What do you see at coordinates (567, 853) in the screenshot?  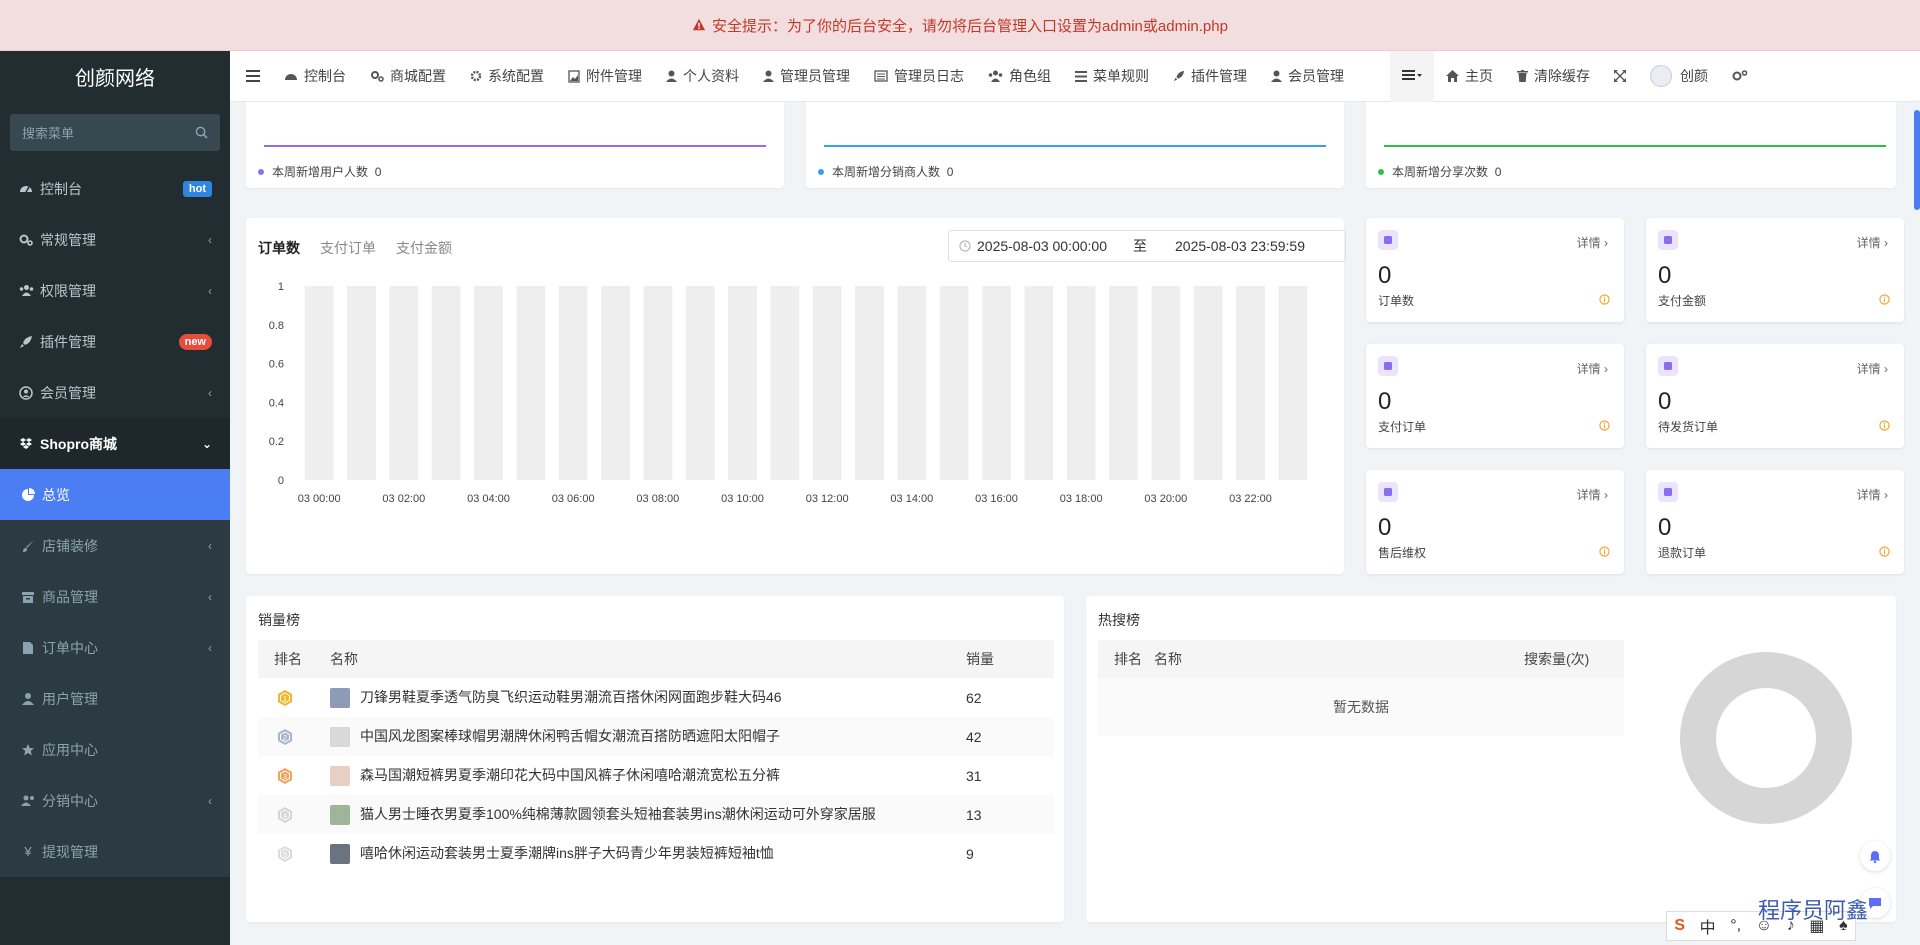 I see `product-name: 嘻哈休闲运动套装男士夏季潮牌ins胖子大码青少年男装短裤短袖t恤` at bounding box center [567, 853].